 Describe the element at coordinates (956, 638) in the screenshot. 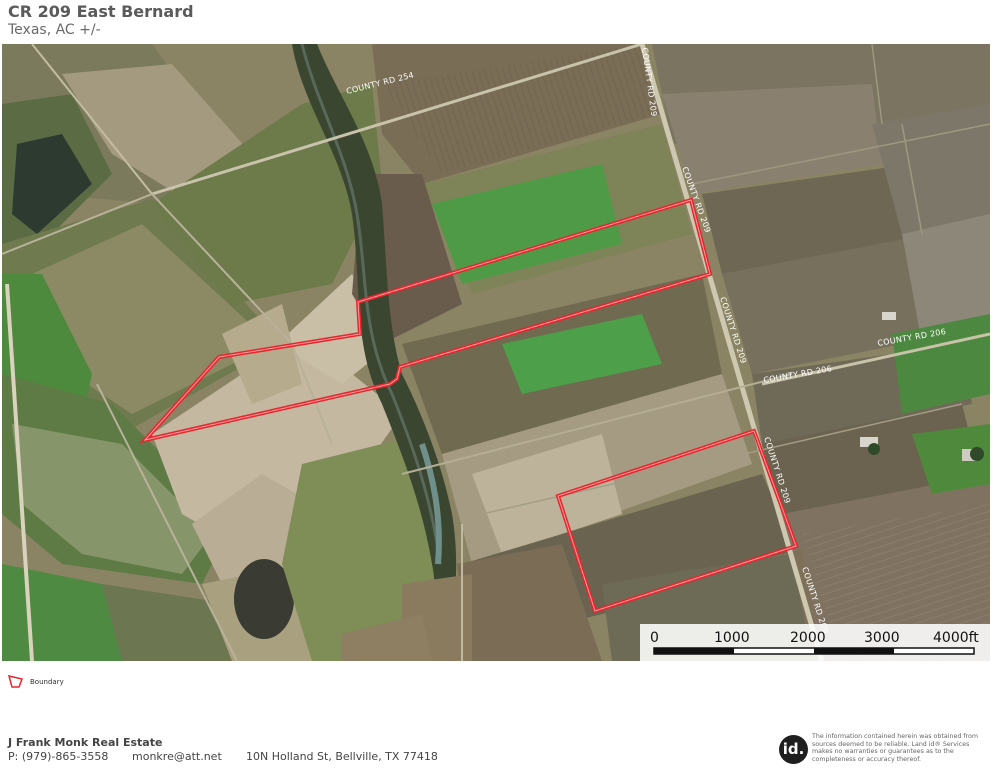

I see `scale-label-4000ft: 4000ft` at that location.